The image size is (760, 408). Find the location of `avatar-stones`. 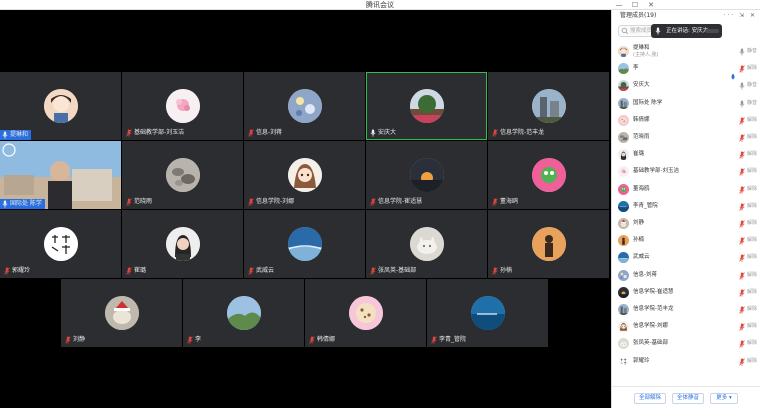

avatar-stones is located at coordinates (182, 175).